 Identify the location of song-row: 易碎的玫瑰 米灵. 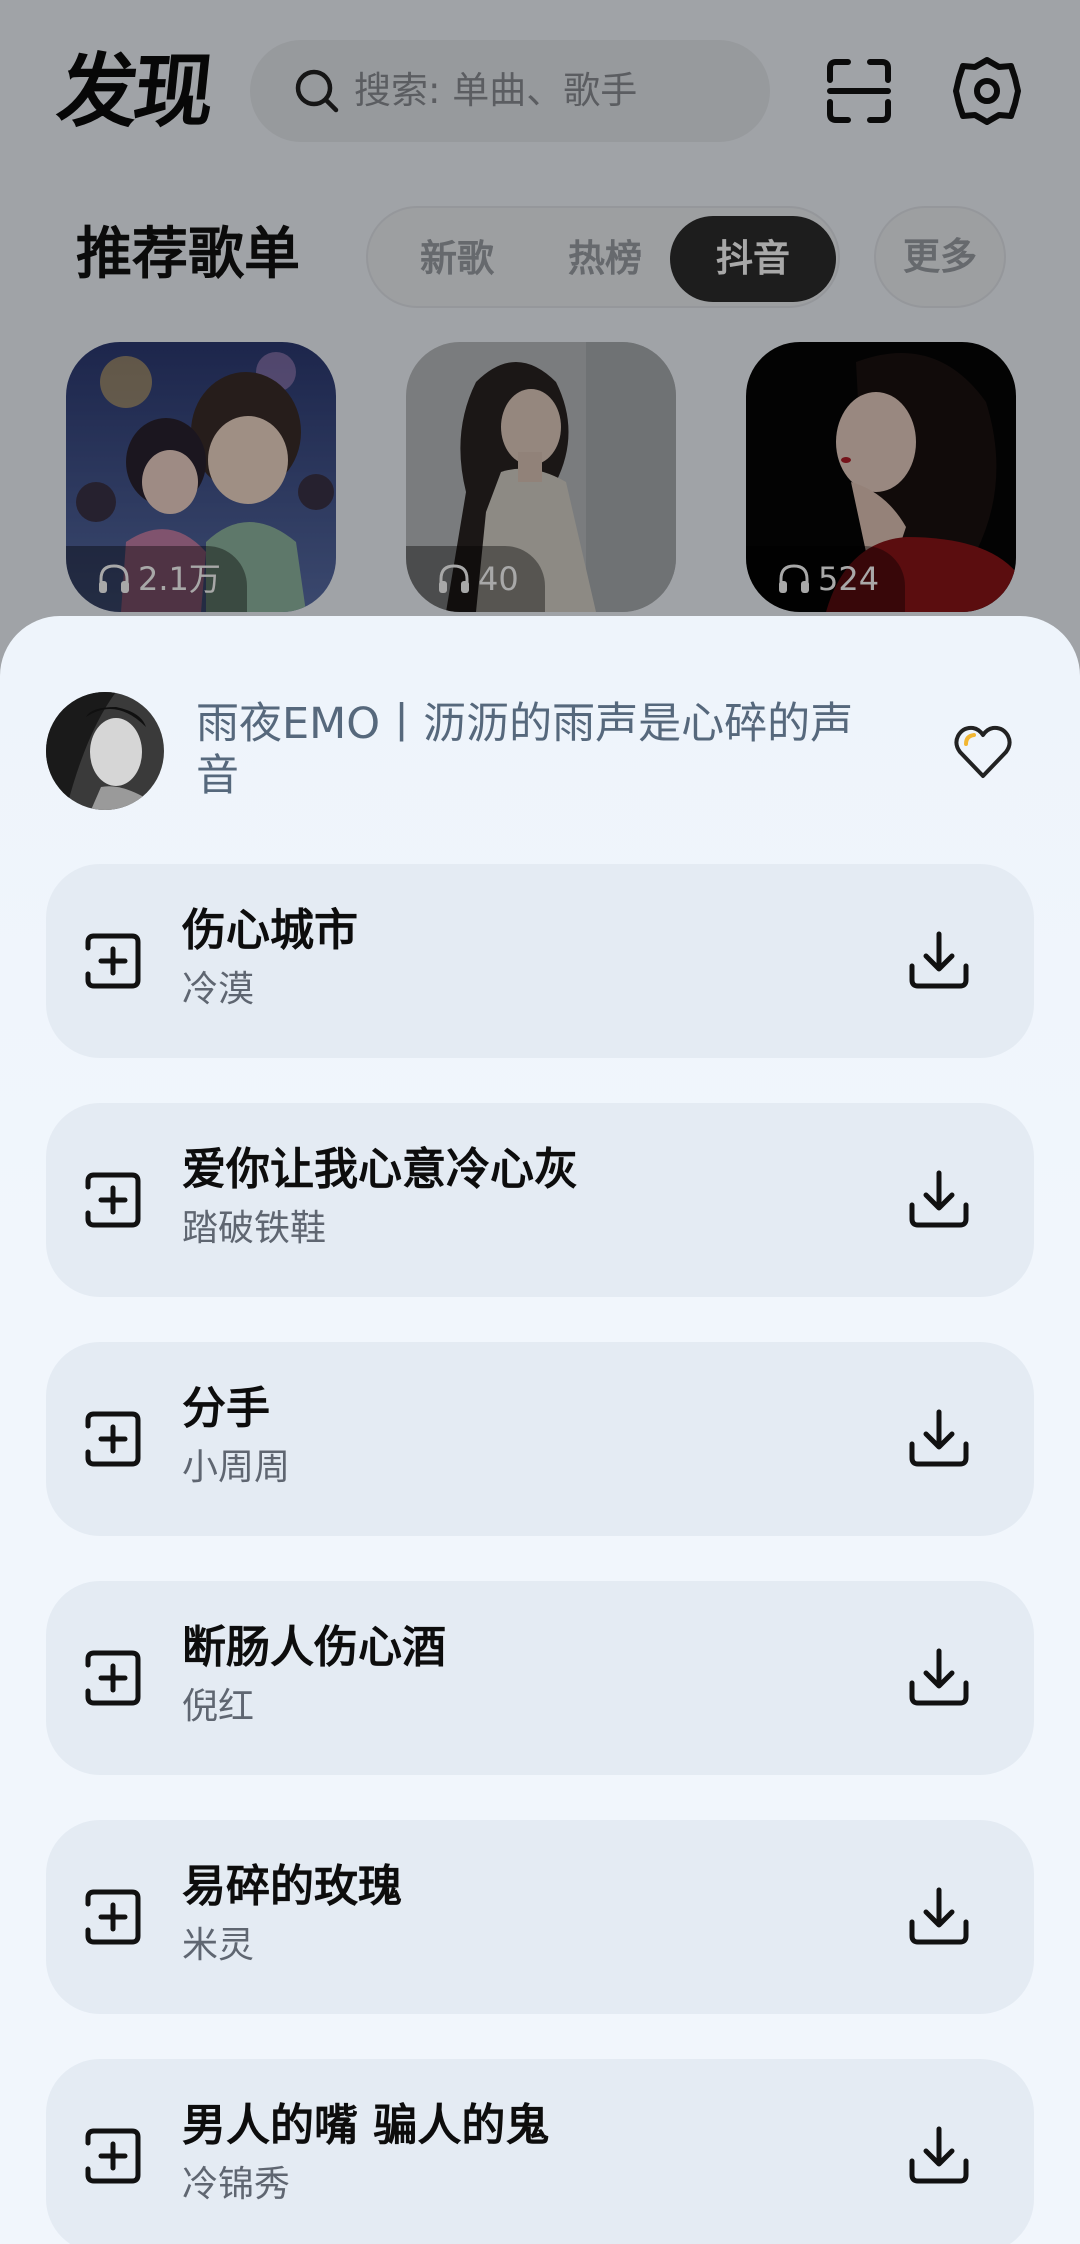
(540, 1917).